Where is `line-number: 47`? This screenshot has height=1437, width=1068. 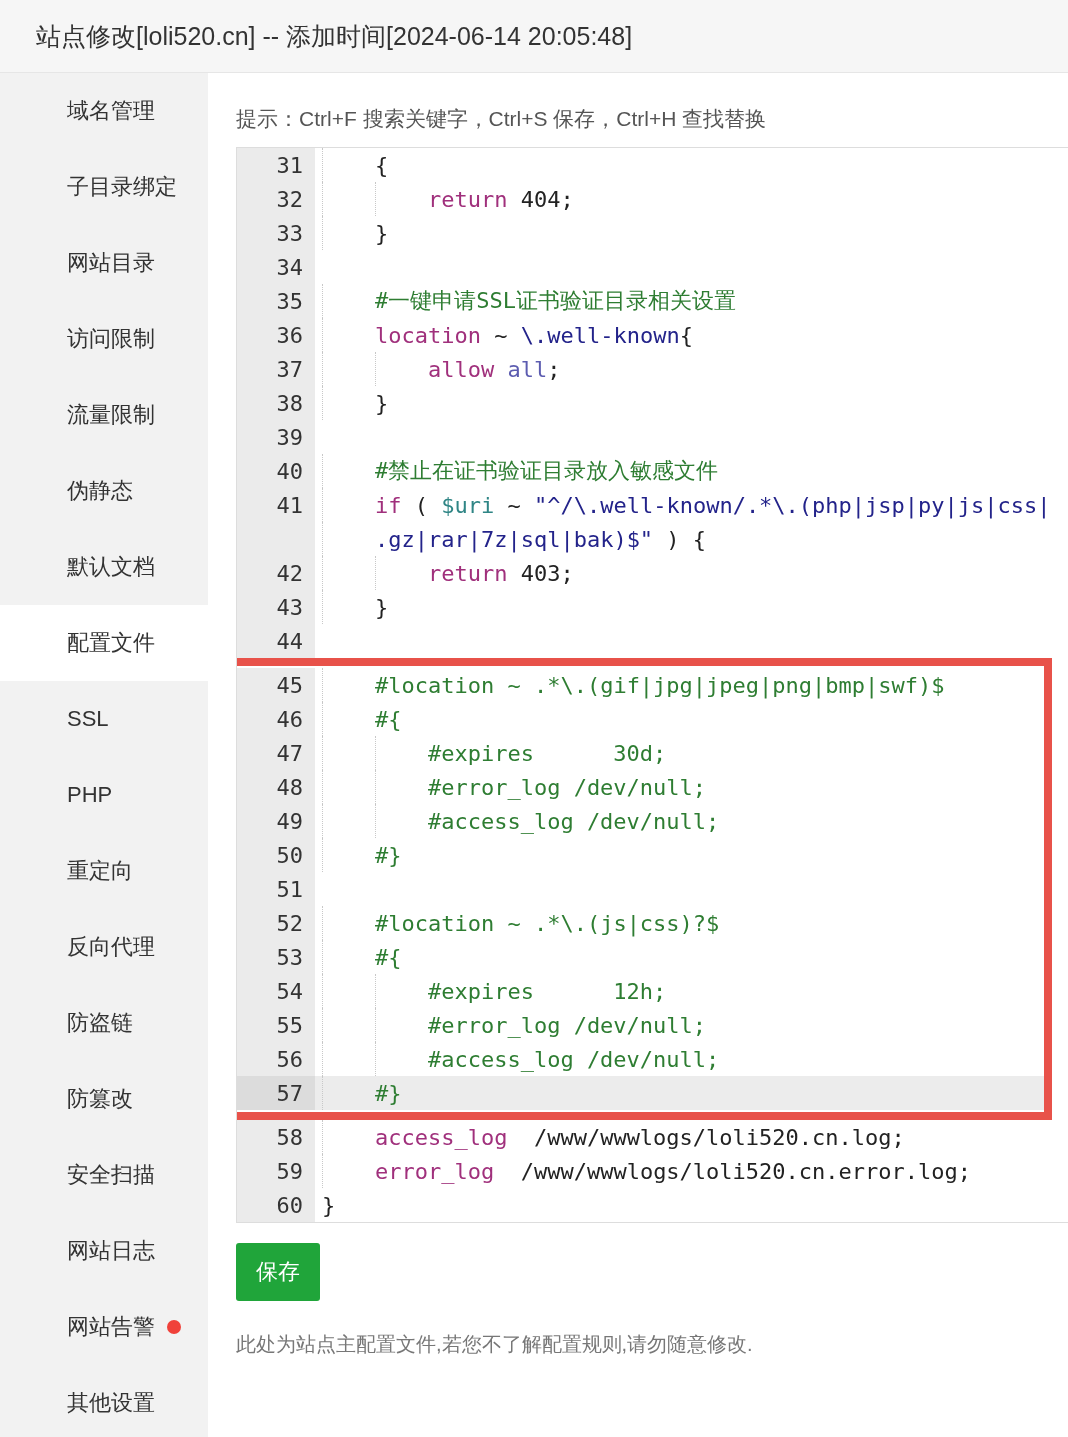 line-number: 47 is located at coordinates (276, 753).